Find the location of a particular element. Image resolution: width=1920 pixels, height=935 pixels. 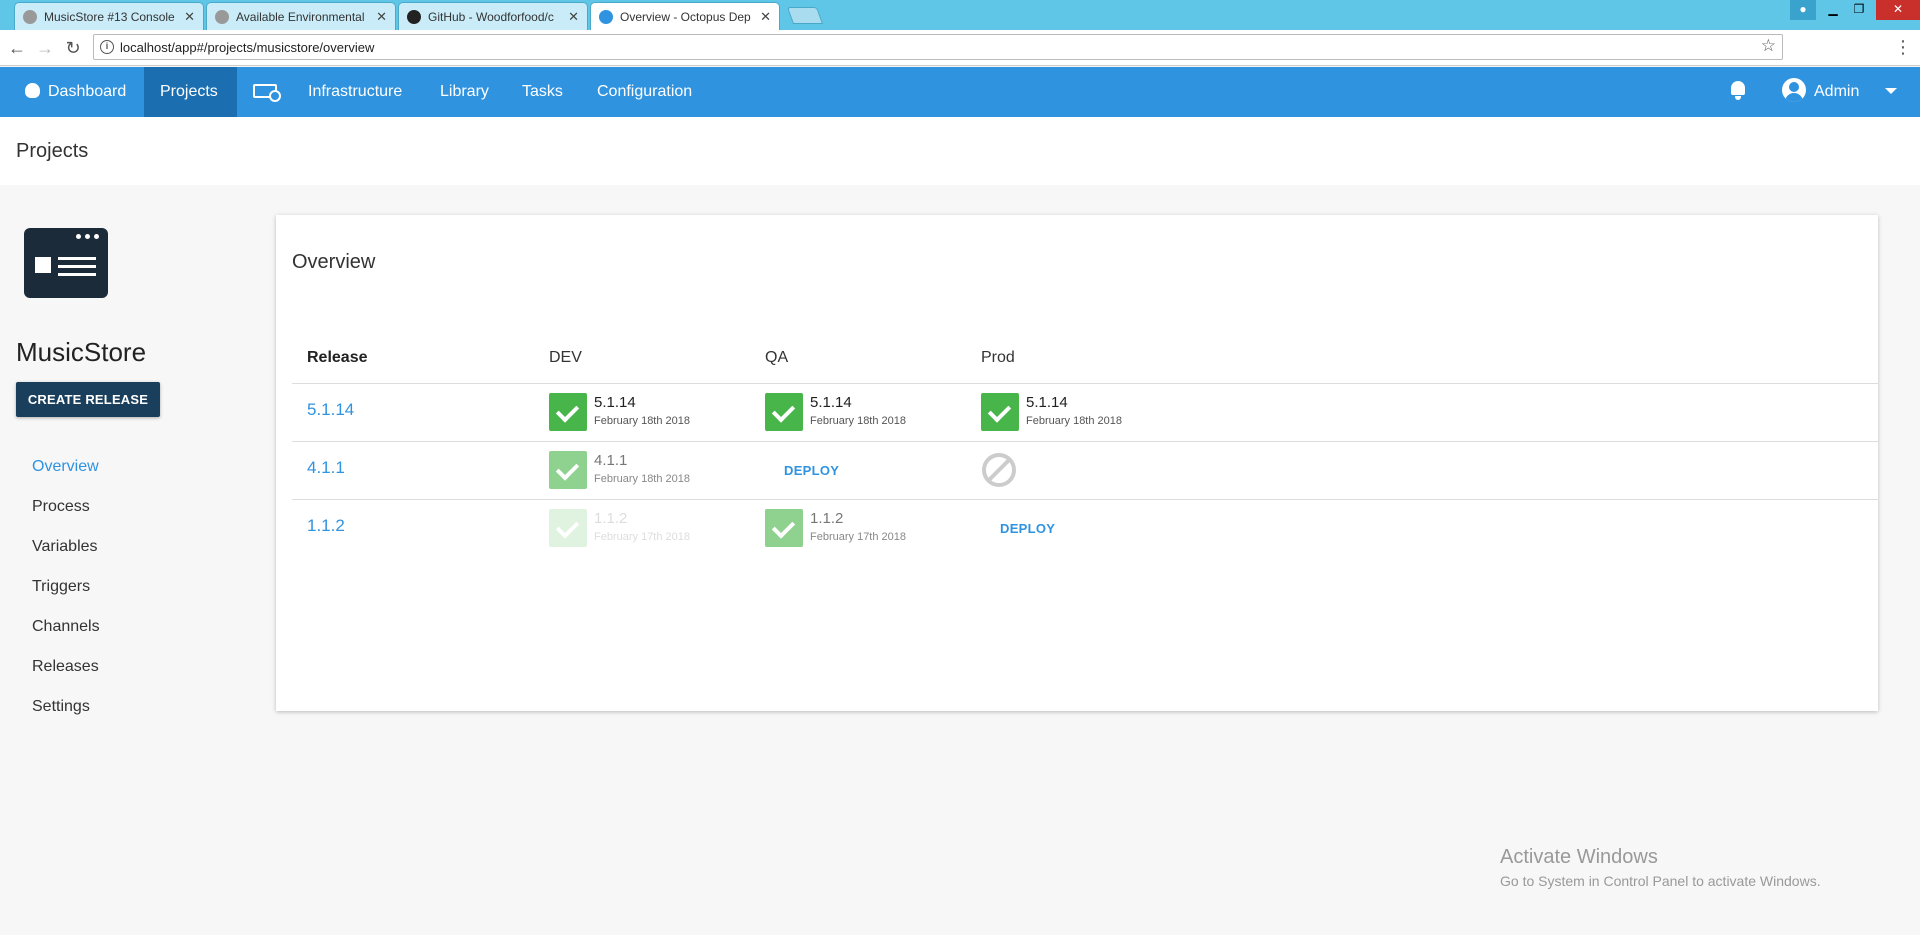

nav-configuration-label: Configuration is located at coordinates (645, 91).